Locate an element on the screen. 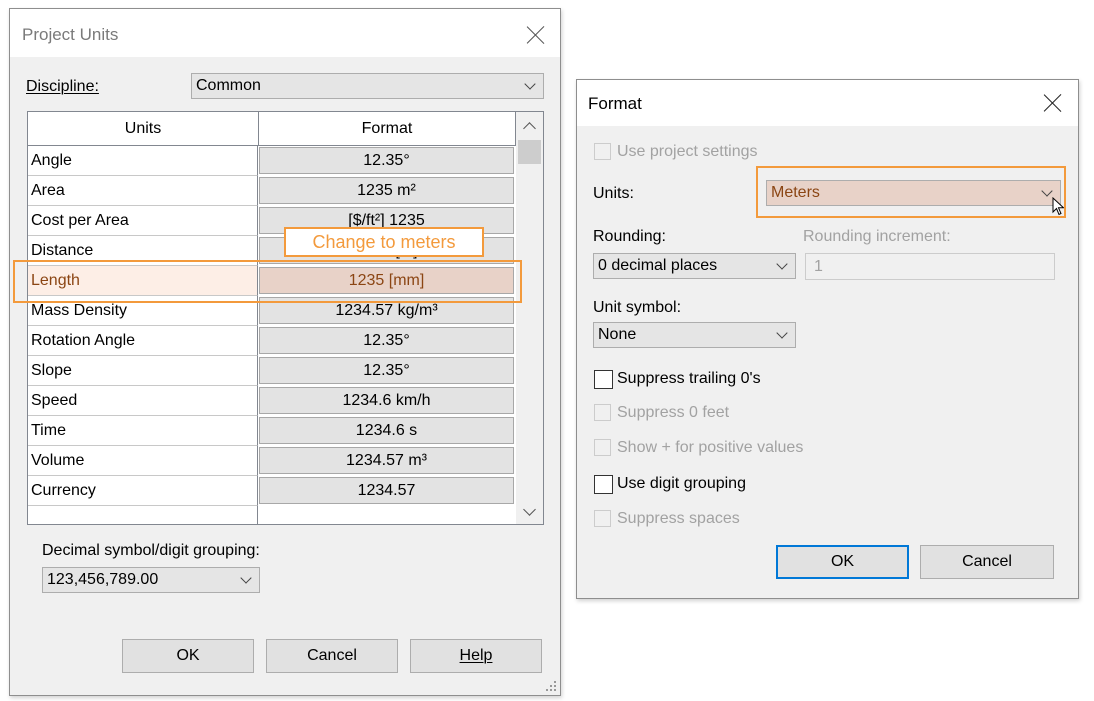  format-cell-button: 1234.6 km/h is located at coordinates (386, 400).